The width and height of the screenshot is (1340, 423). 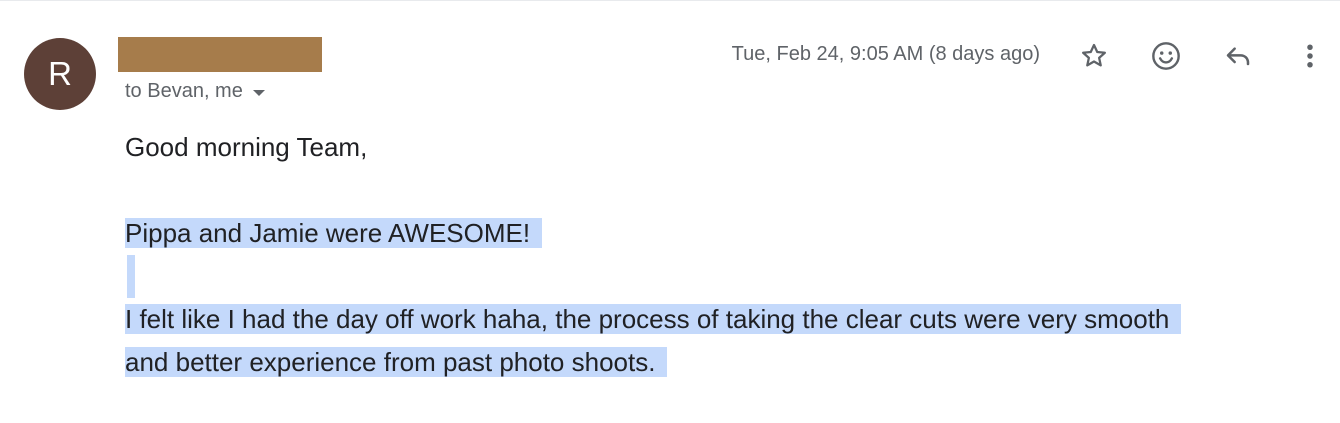 I want to click on reply-icon, so click(x=1238, y=56).